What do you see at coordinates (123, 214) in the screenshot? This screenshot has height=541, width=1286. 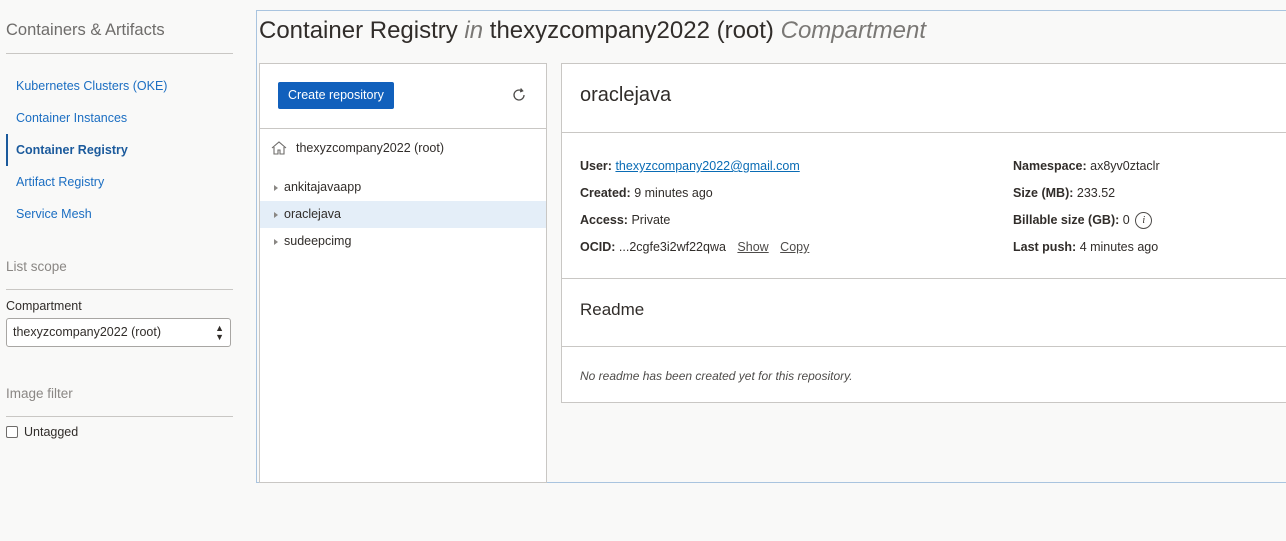 I see `sidebar-item-service-mesh: Service Mesh` at bounding box center [123, 214].